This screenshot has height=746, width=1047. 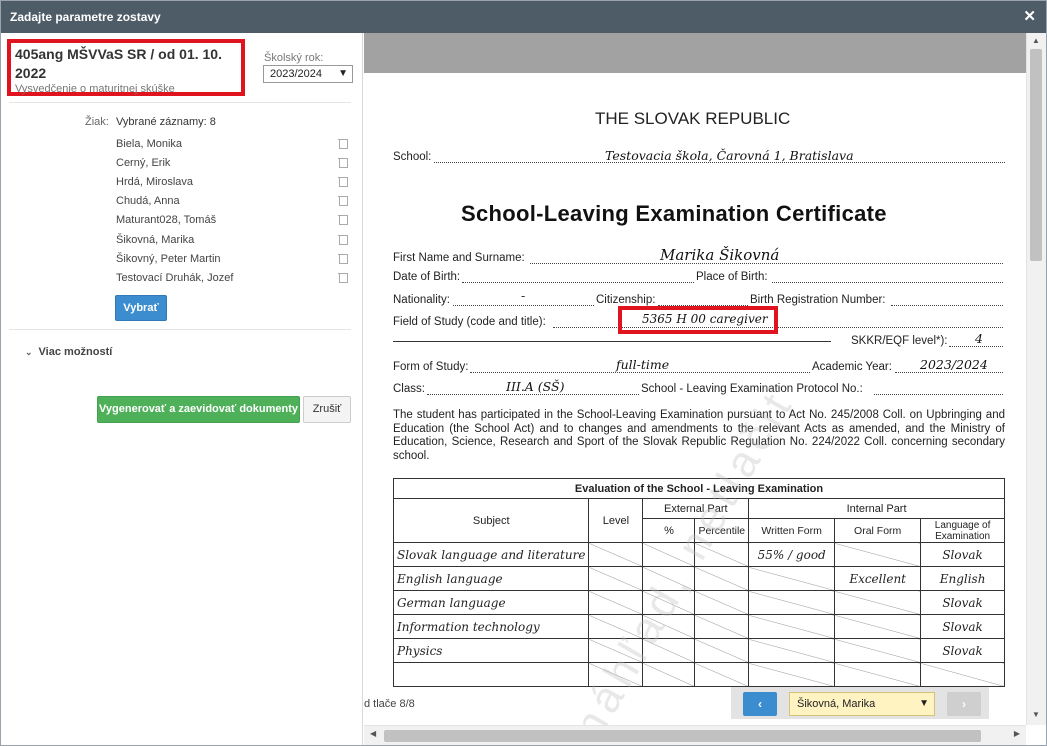 What do you see at coordinates (166, 220) in the screenshot?
I see `student-item: Maturant028, Tomáš` at bounding box center [166, 220].